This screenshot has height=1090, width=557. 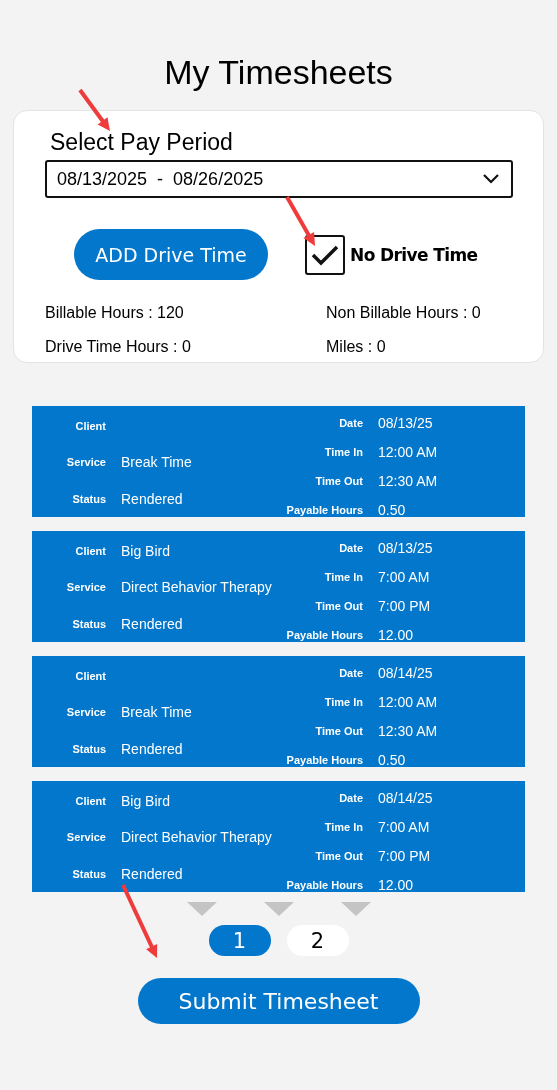 What do you see at coordinates (404, 313) in the screenshot?
I see `stat-text: Non Billable Hours : 0` at bounding box center [404, 313].